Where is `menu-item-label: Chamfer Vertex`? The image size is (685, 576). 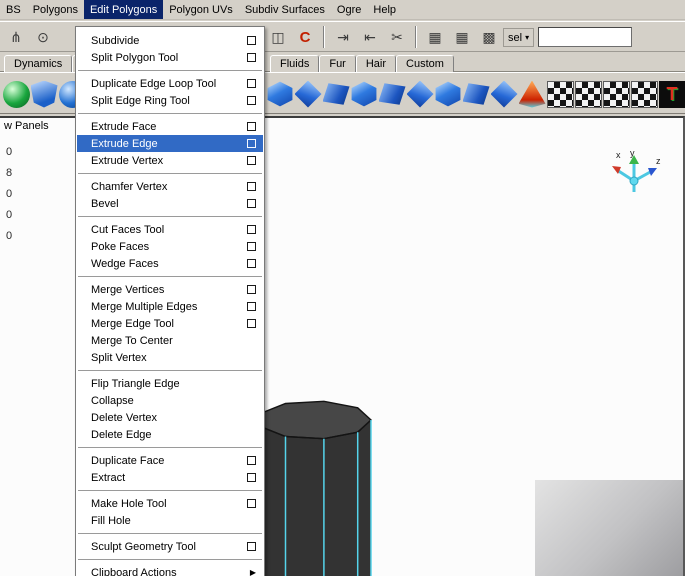
menu-item-label: Chamfer Vertex is located at coordinates (129, 186).